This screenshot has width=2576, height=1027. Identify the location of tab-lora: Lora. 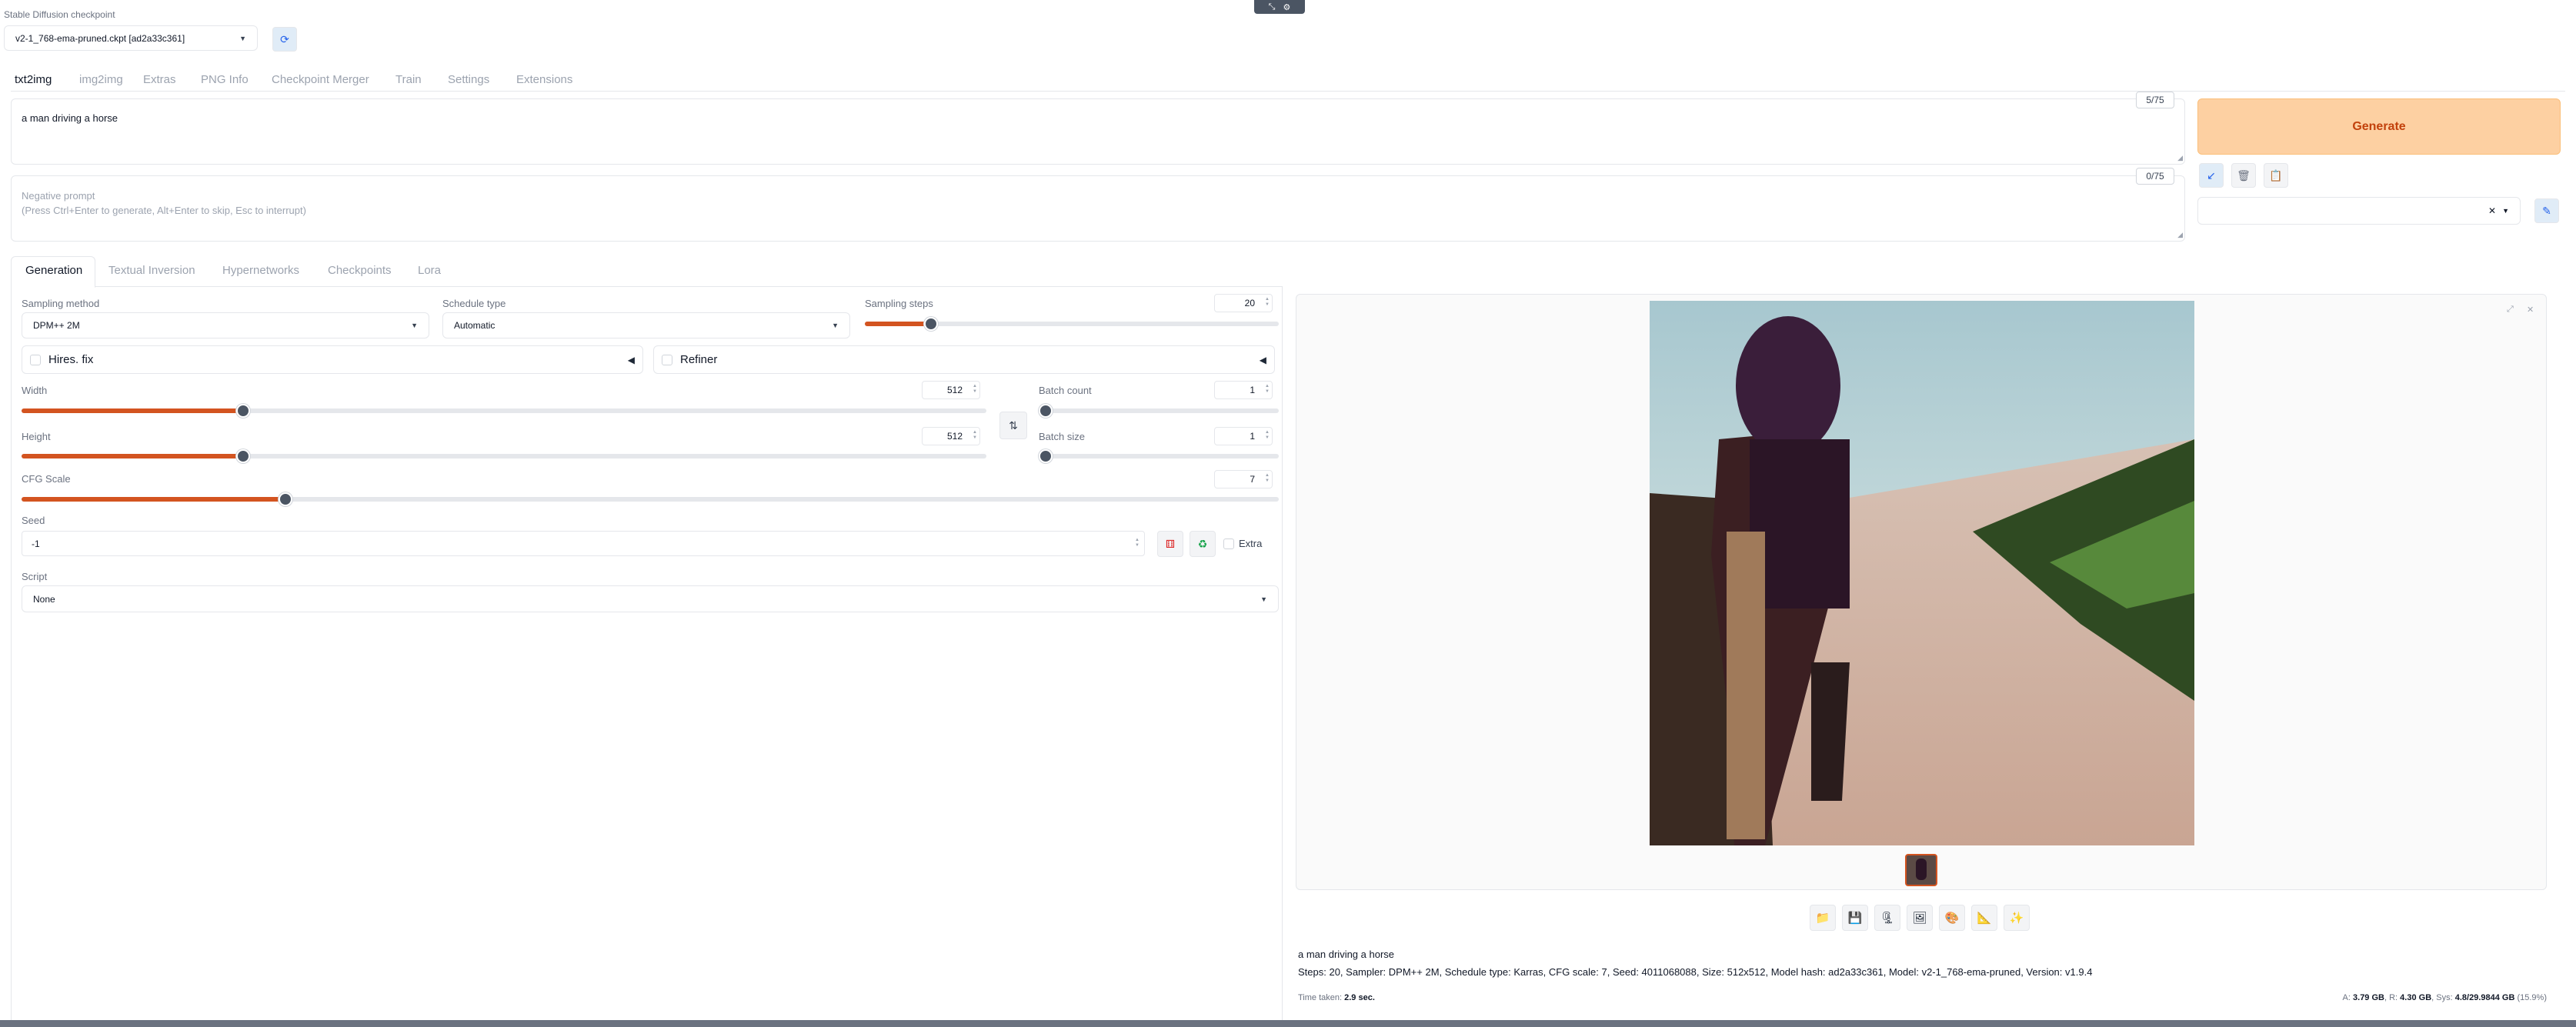
(441, 270).